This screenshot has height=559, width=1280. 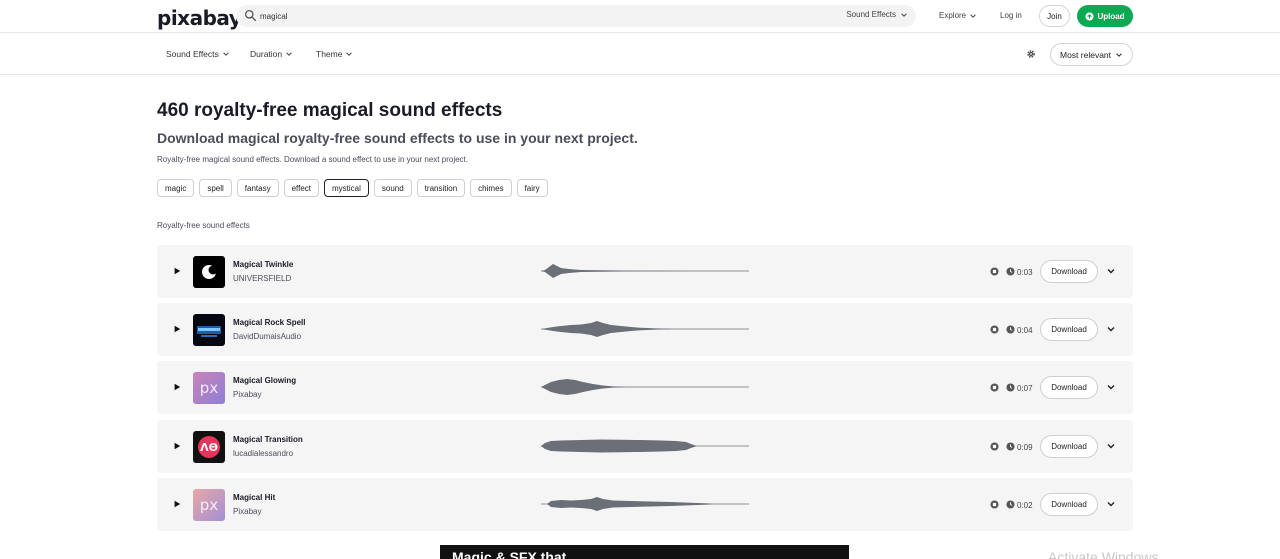 What do you see at coordinates (1011, 15) in the screenshot?
I see `login-link: Log in` at bounding box center [1011, 15].